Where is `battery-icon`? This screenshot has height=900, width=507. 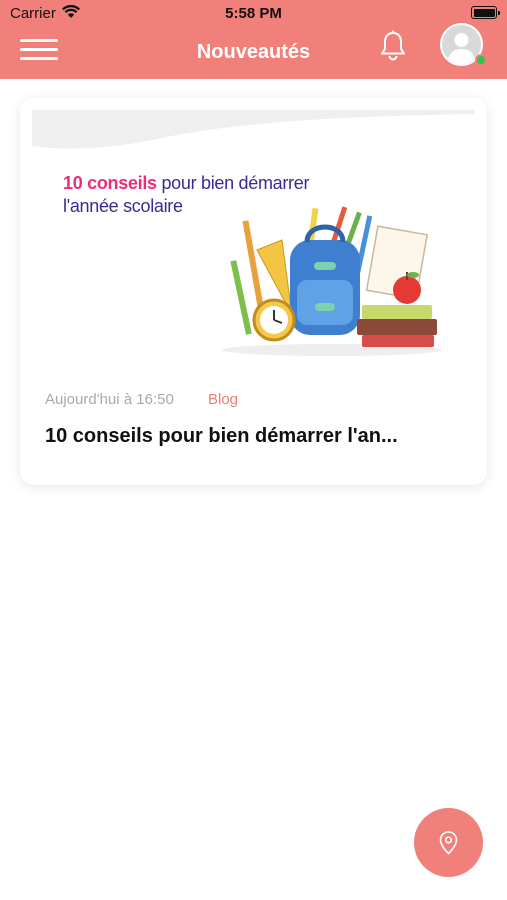
battery-icon is located at coordinates (485, 12).